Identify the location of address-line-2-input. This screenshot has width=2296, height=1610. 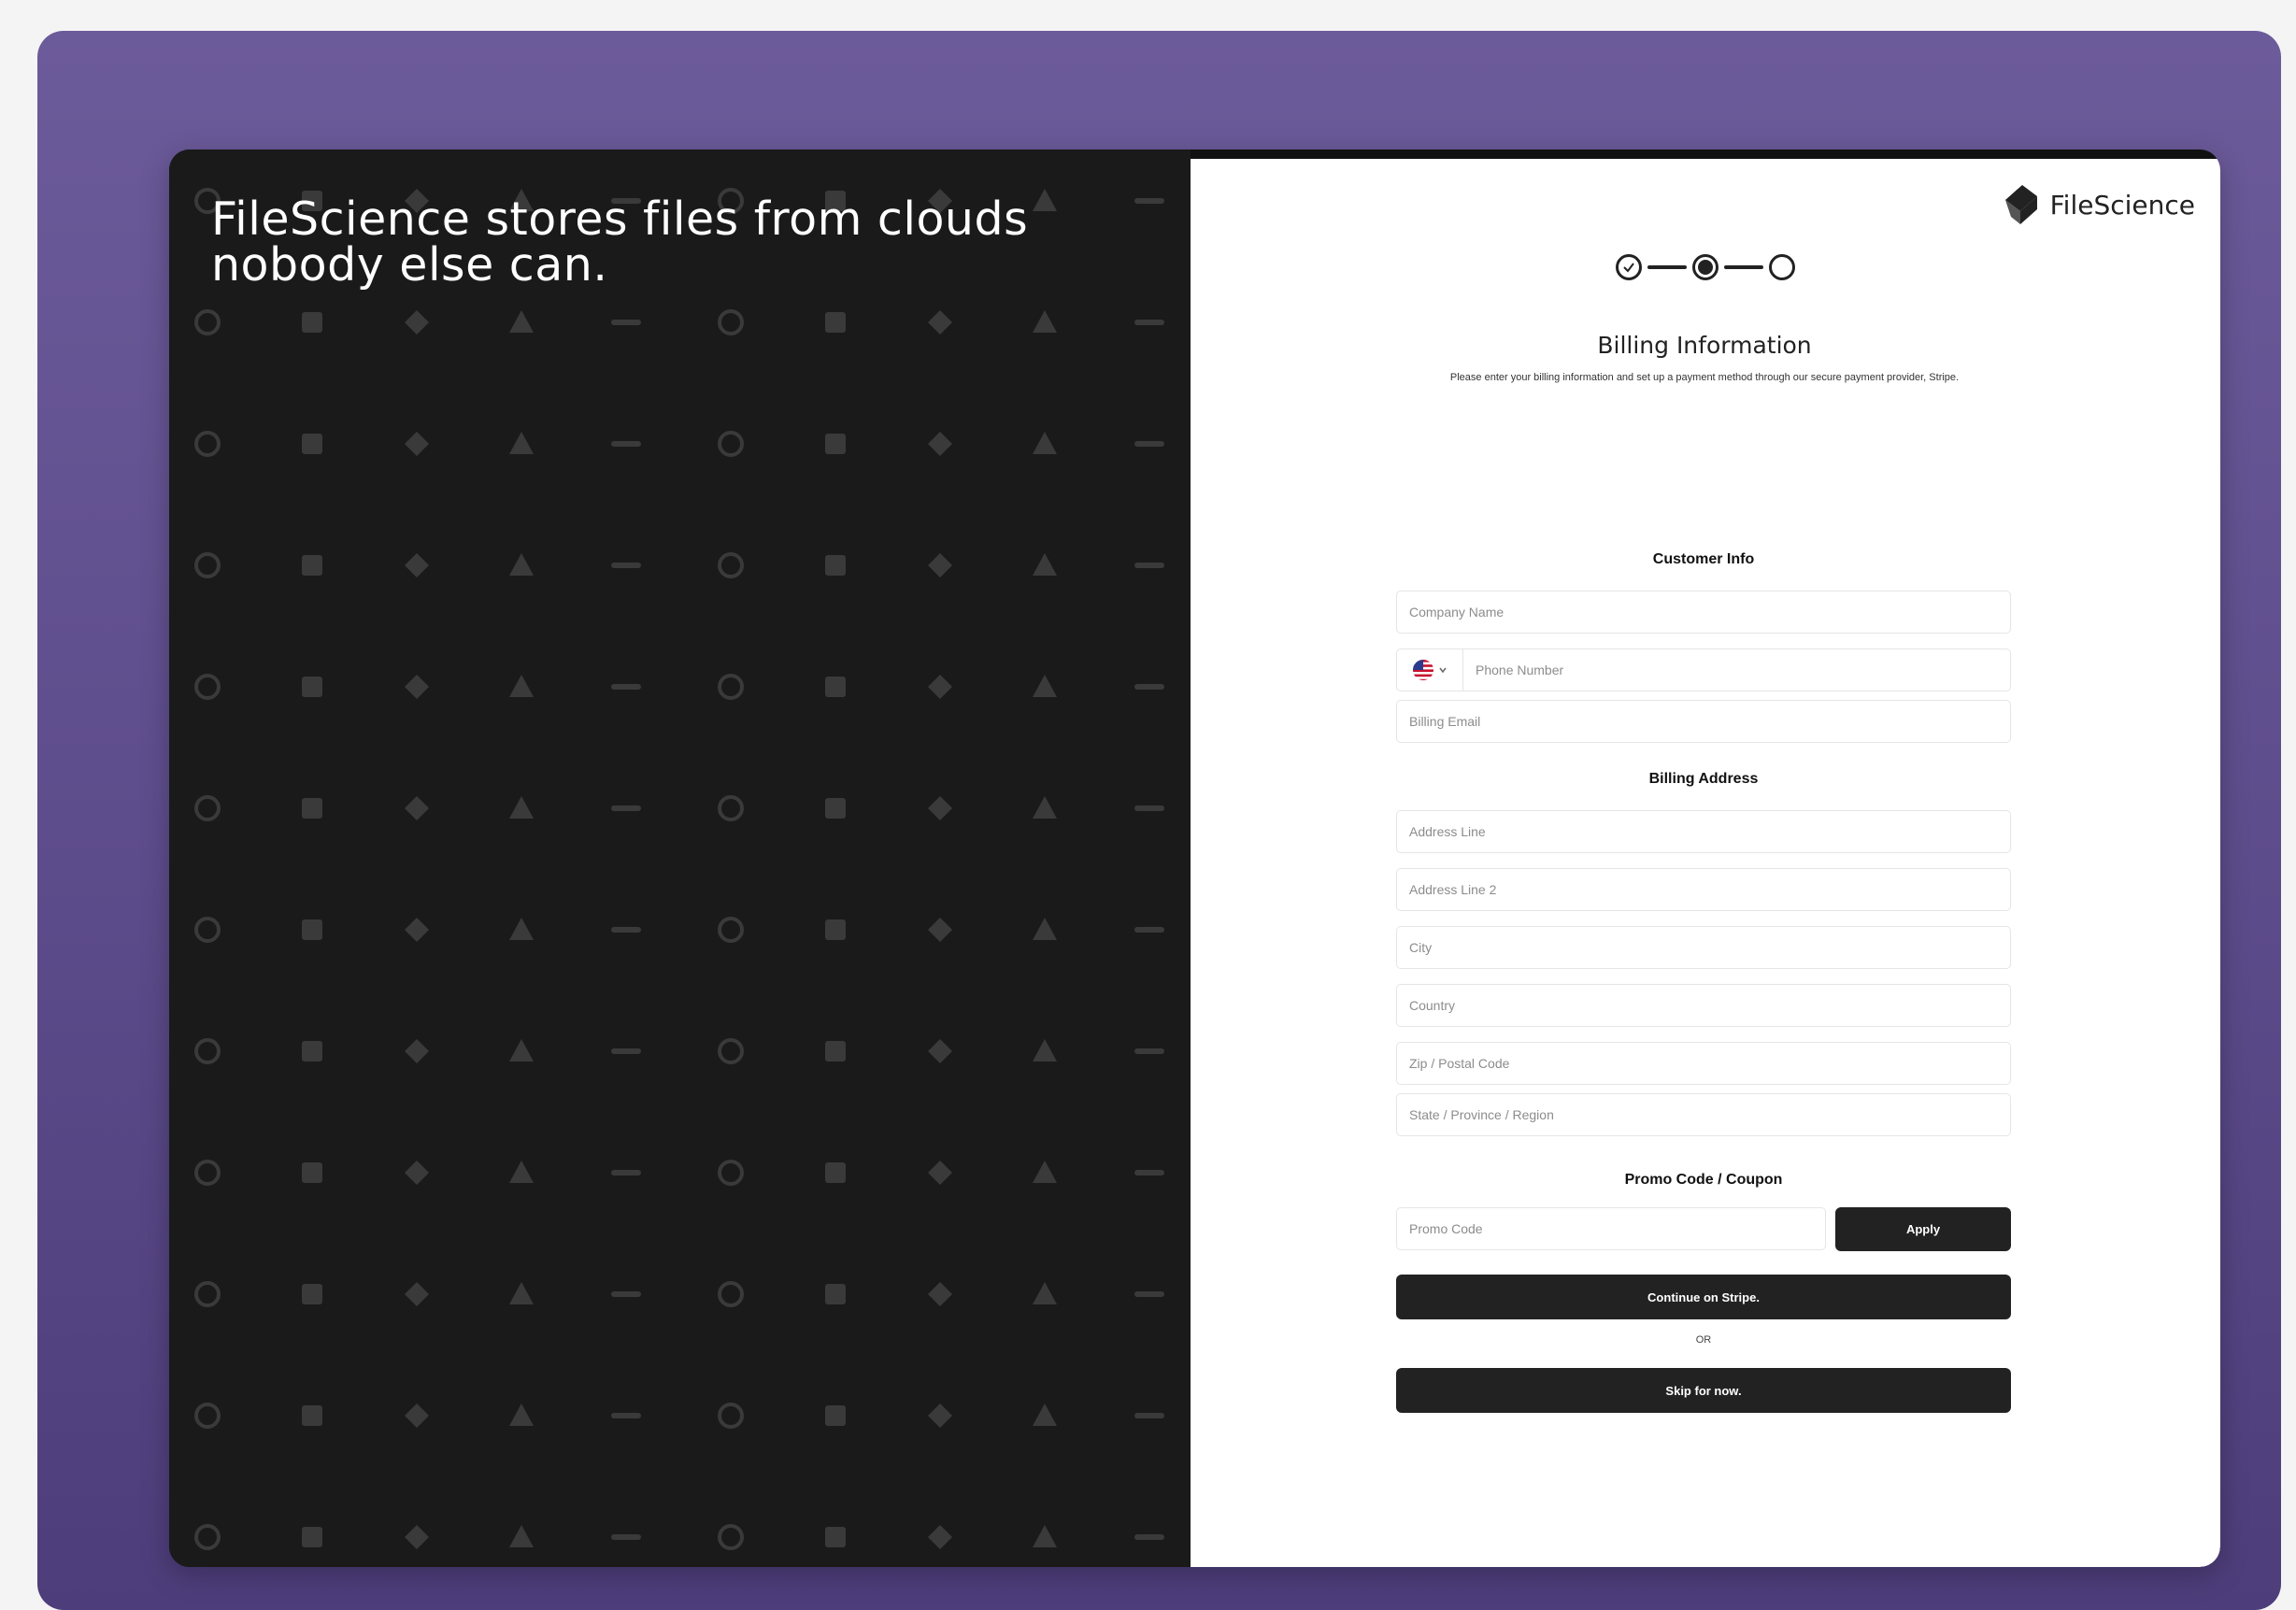
(1703, 889).